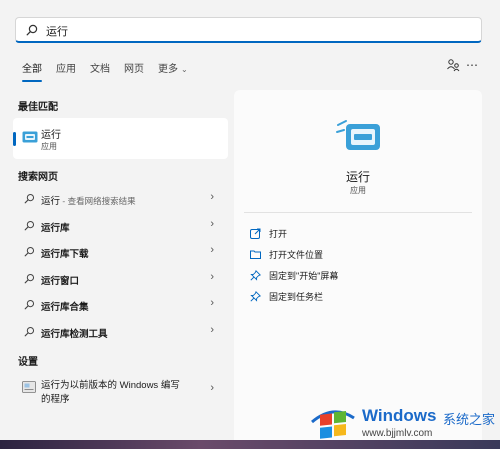  I want to click on detail-app-type: 应用, so click(358, 190).